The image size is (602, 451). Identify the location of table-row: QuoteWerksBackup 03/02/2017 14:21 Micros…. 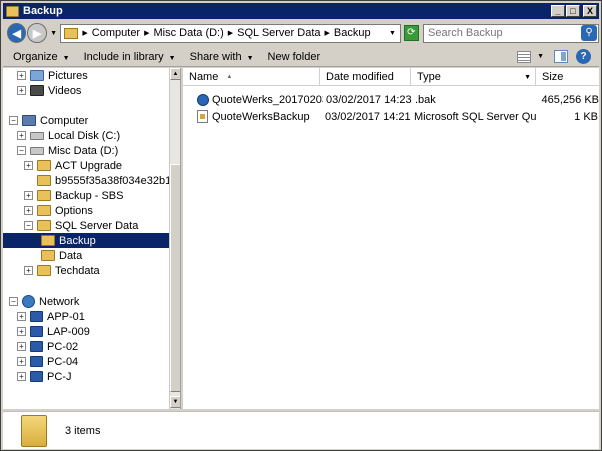
(397, 116).